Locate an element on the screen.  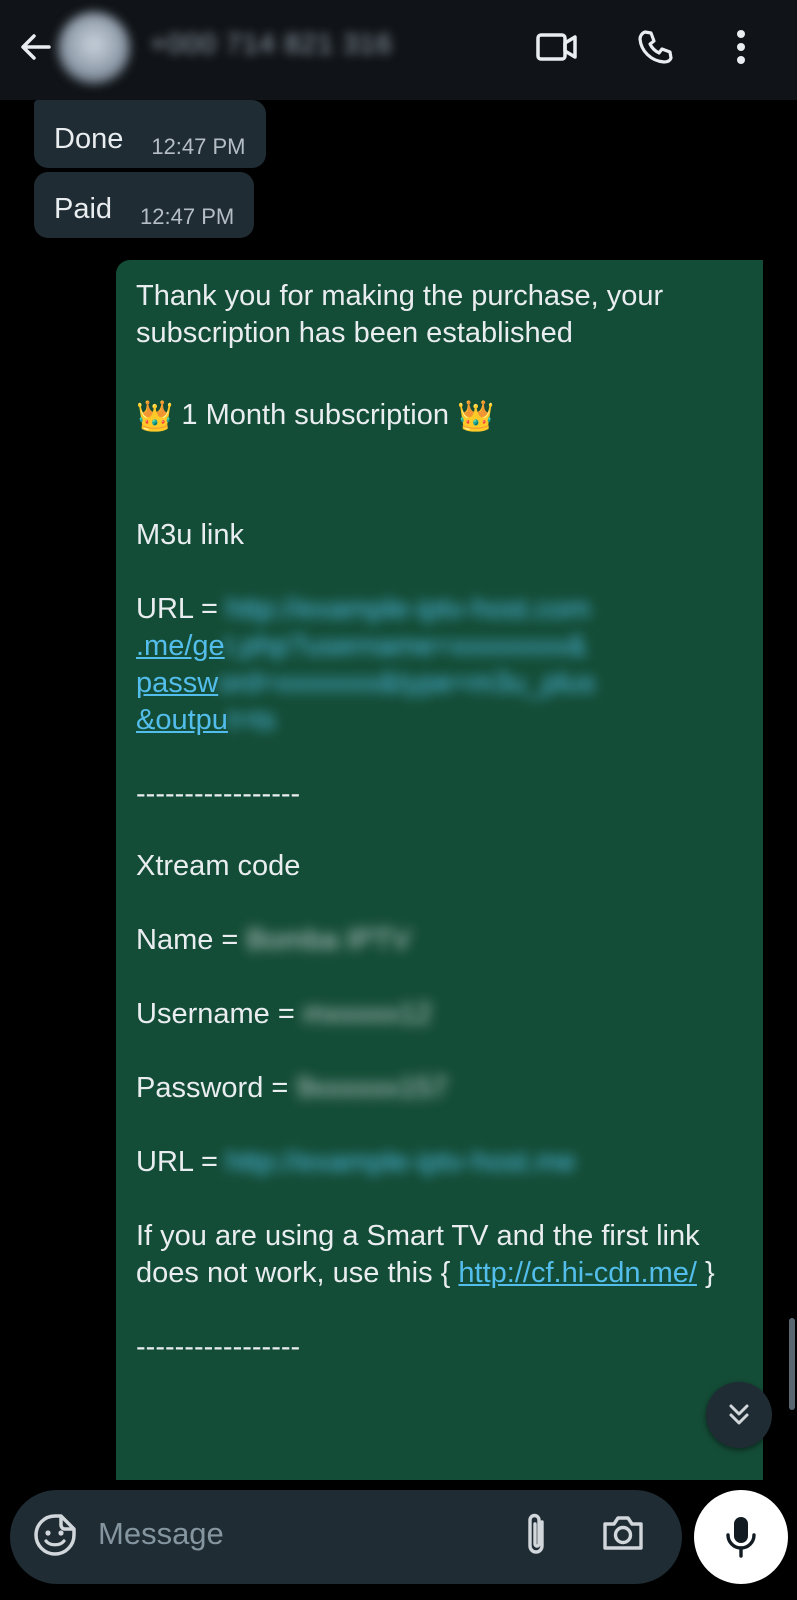
redacted-value: Bomba IPTV is located at coordinates (328, 940).